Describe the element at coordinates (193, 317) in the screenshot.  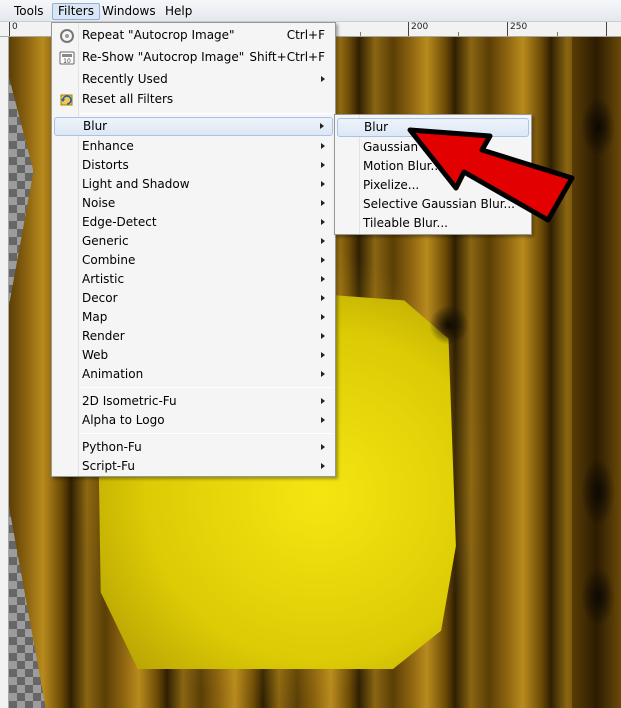
I see `menu-item-map: Map` at that location.